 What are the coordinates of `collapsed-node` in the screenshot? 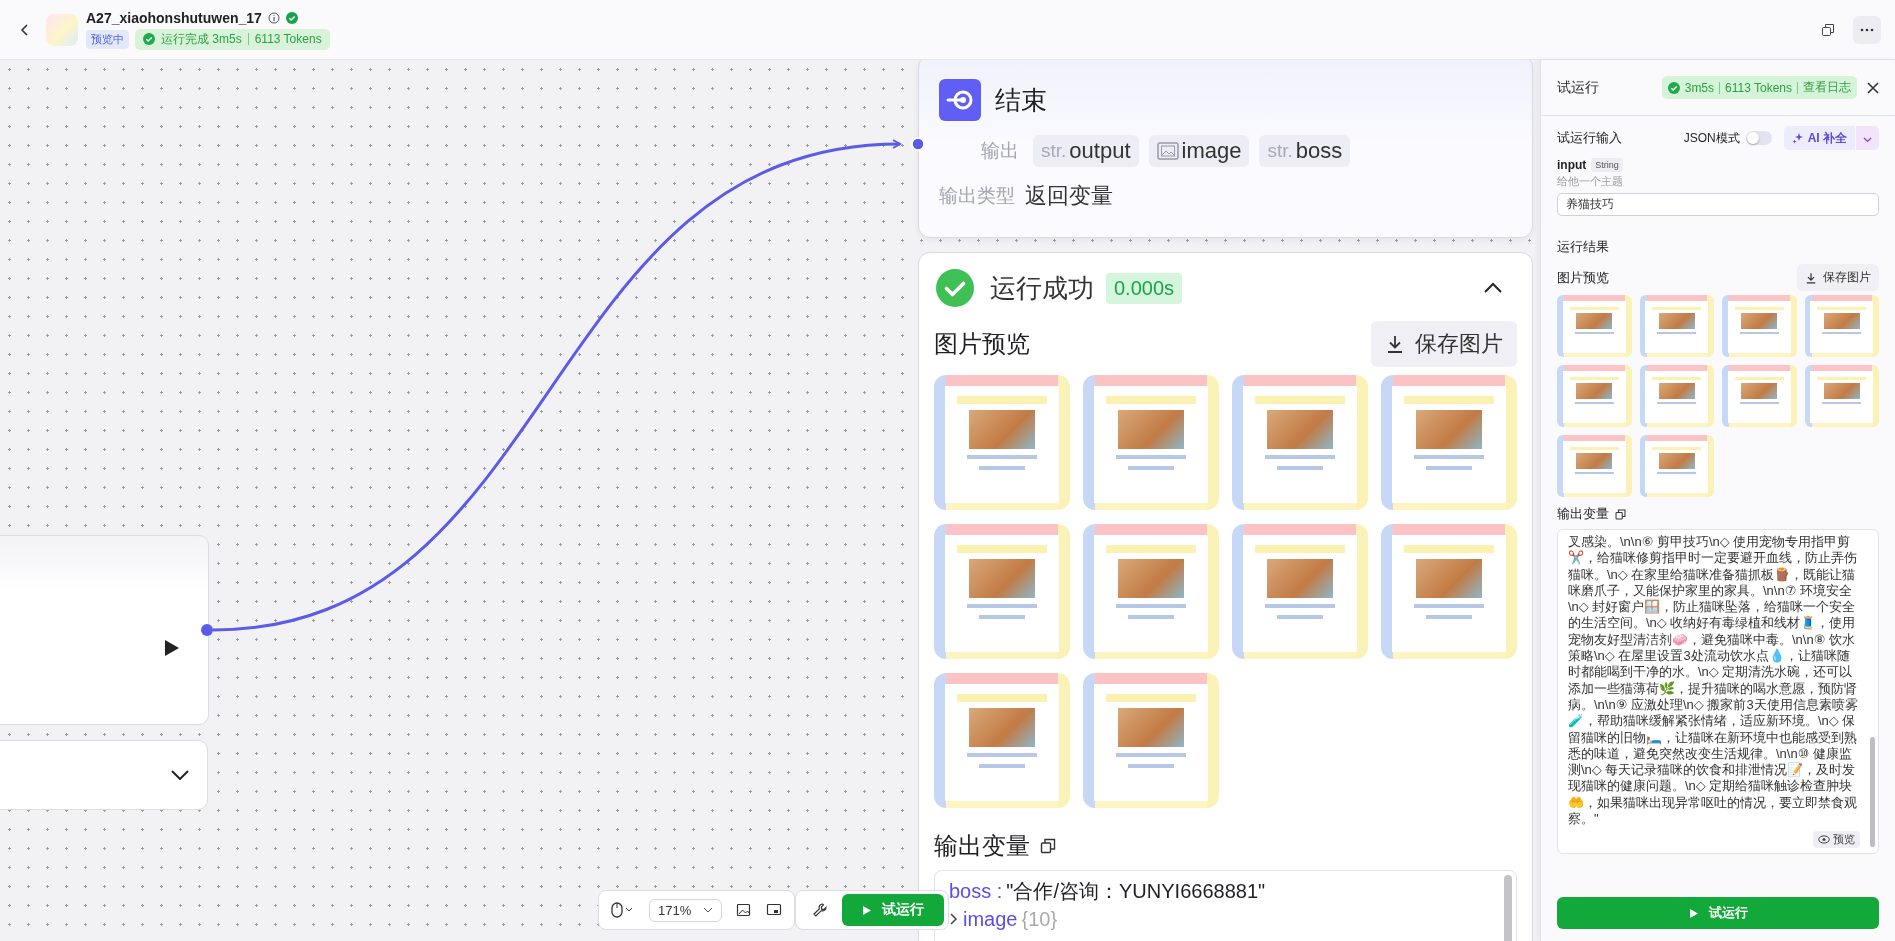 It's located at (104, 775).